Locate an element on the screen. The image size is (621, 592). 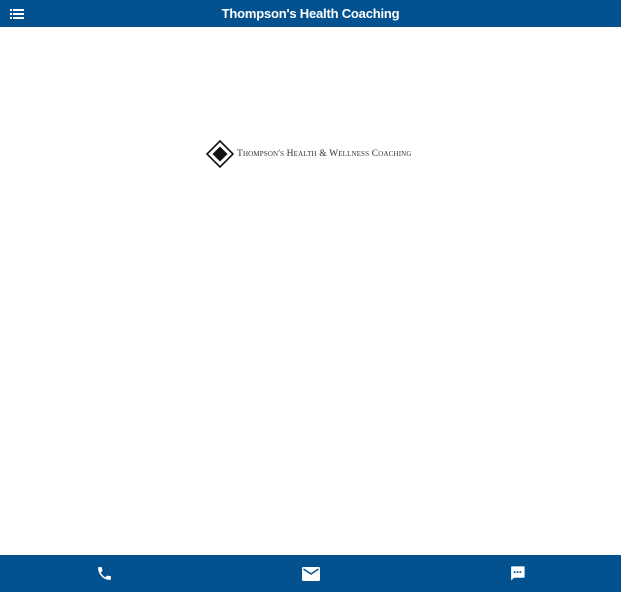
email-button is located at coordinates (311, 573).